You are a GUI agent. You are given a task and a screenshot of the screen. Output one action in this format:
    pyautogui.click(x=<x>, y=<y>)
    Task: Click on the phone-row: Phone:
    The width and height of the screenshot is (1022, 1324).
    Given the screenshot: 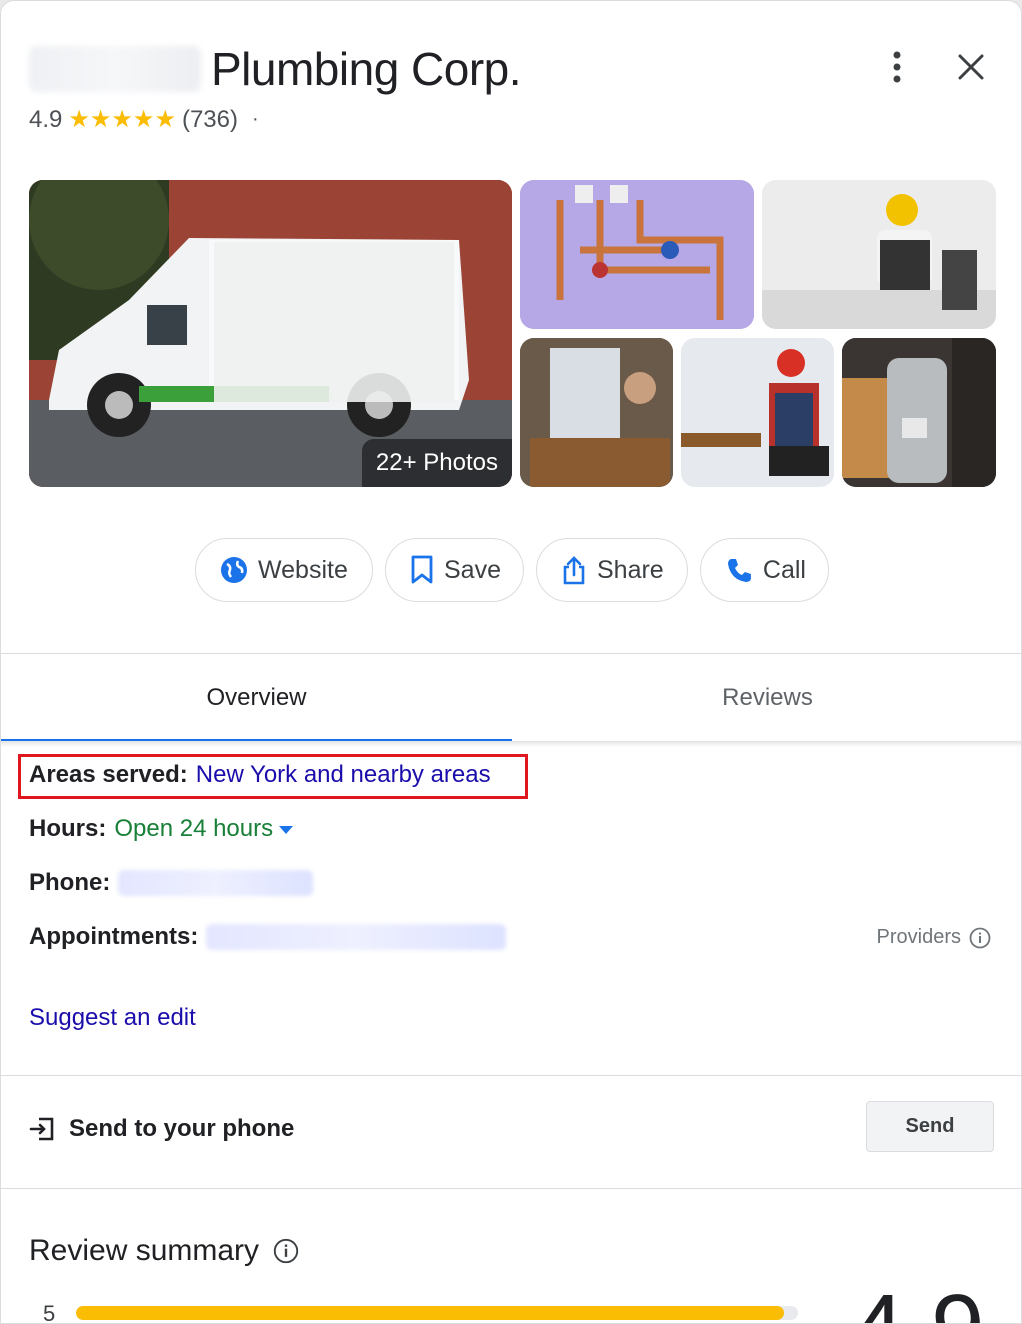 What is the action you would take?
    pyautogui.click(x=171, y=883)
    